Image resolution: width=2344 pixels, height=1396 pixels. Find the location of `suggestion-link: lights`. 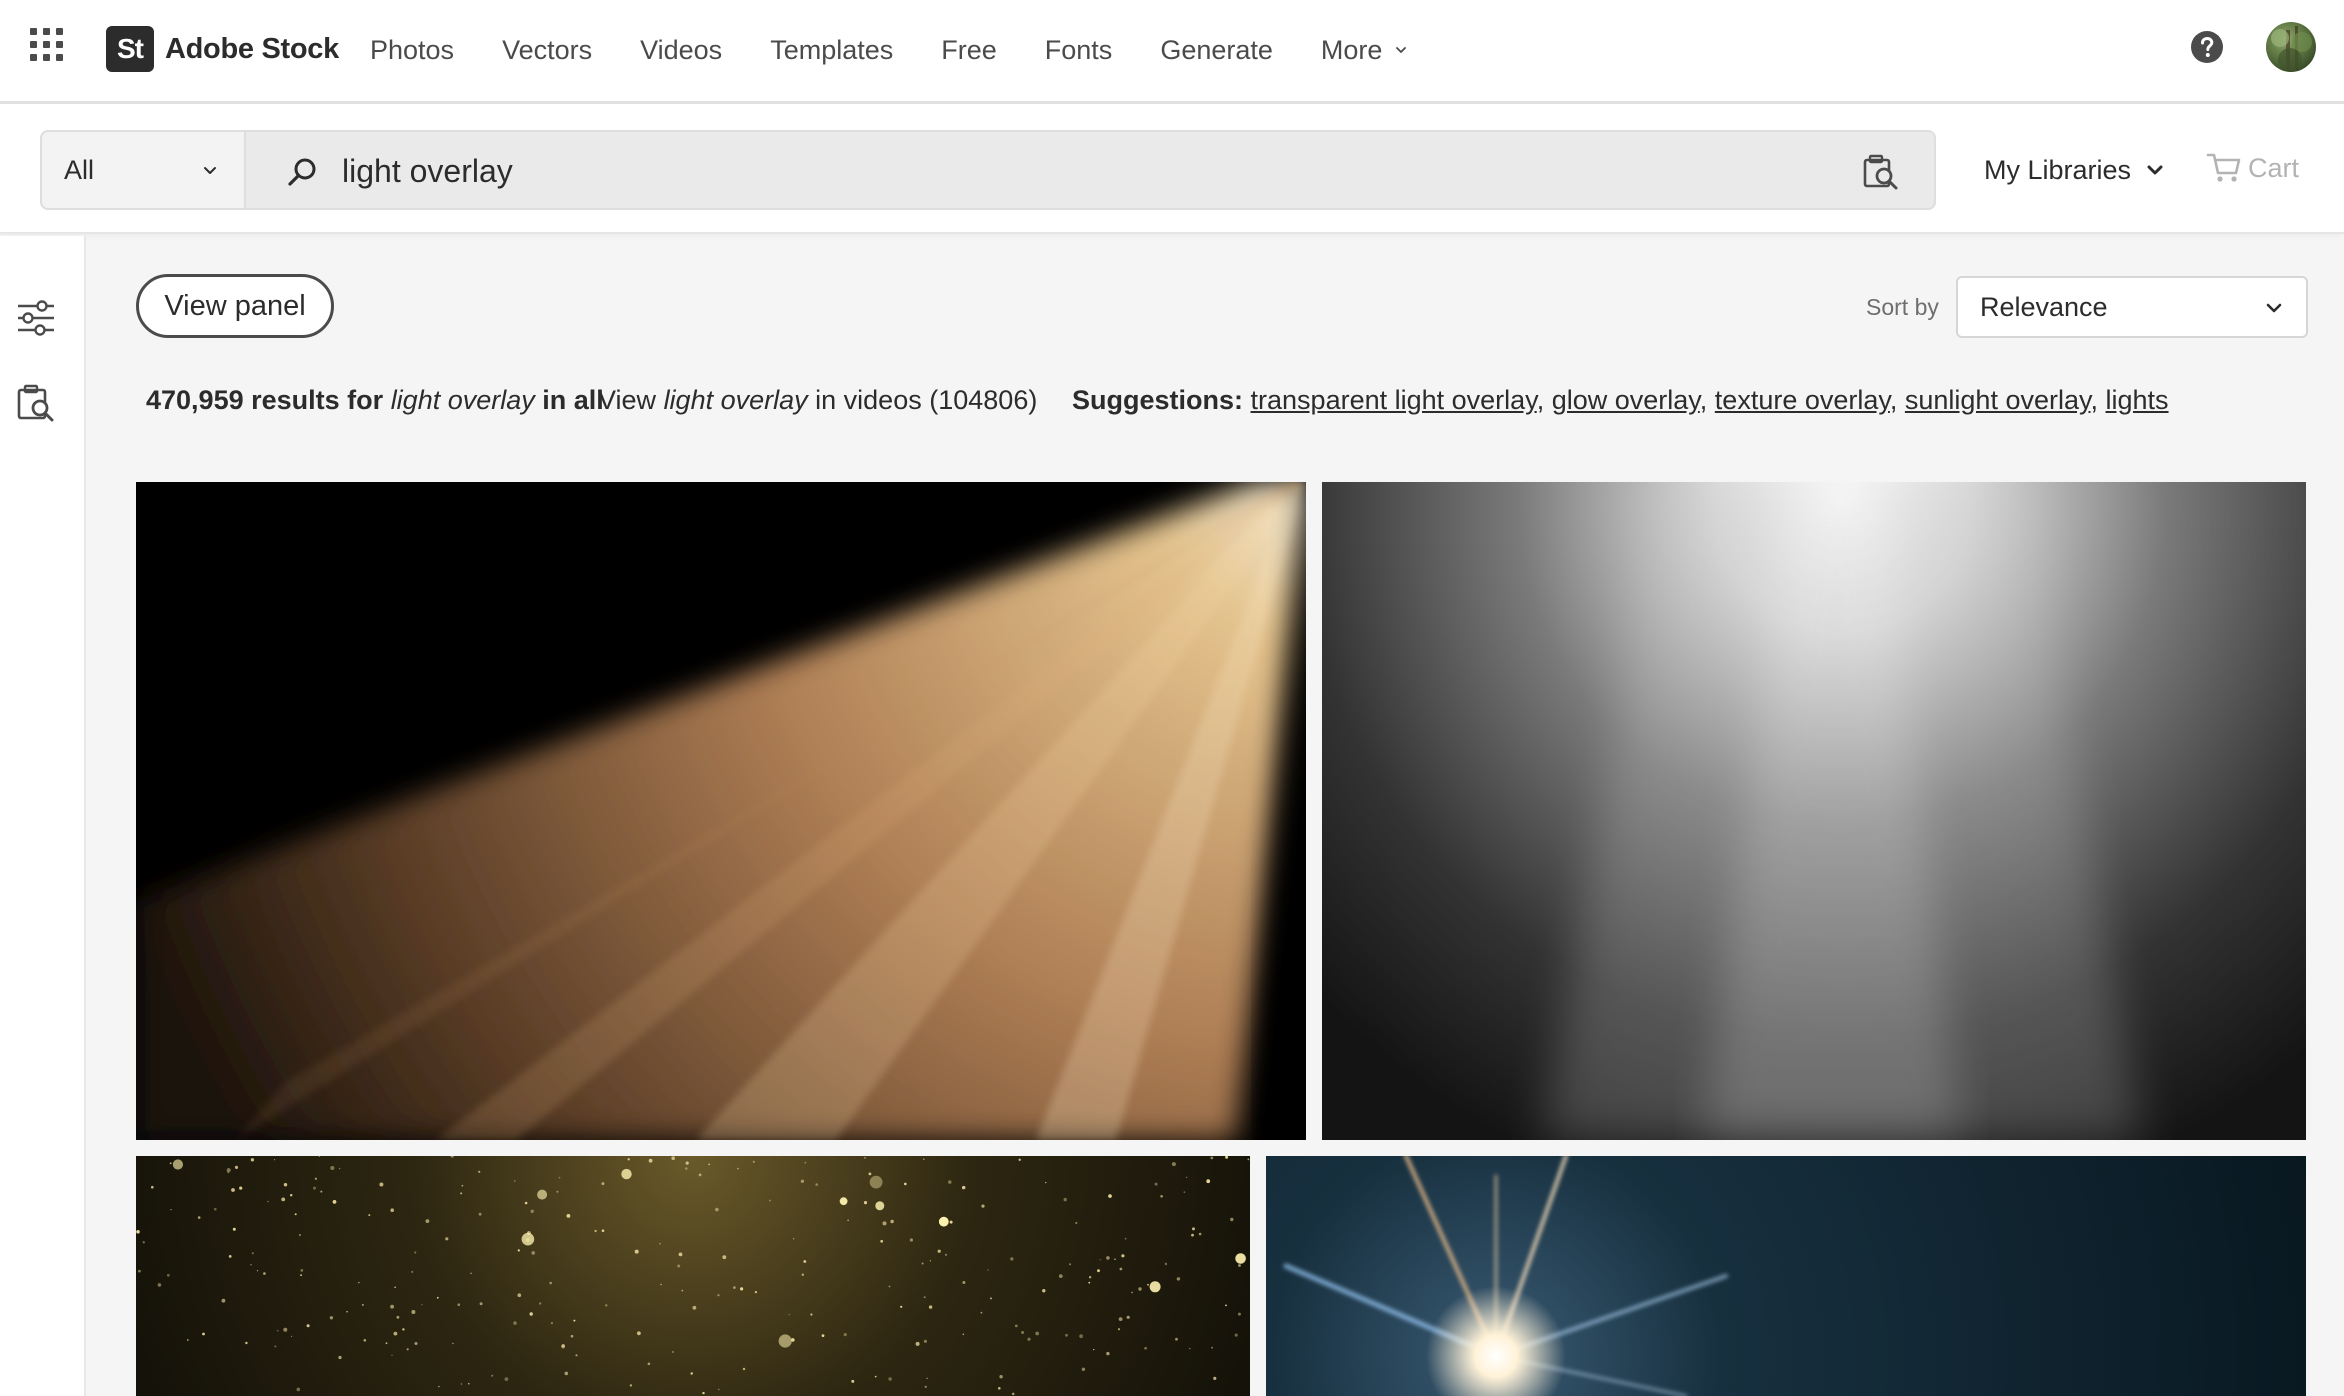

suggestion-link: lights is located at coordinates (2137, 400).